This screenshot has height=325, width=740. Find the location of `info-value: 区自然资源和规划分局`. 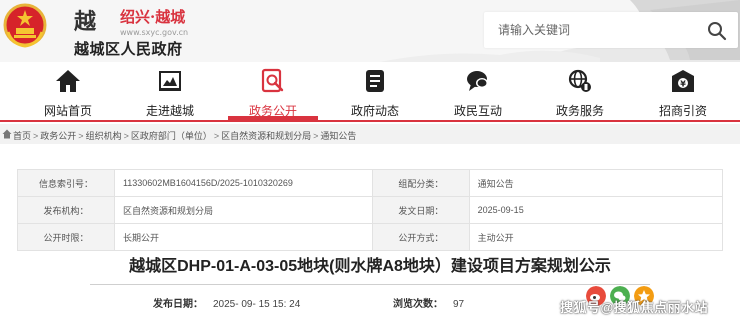

info-value: 区自然资源和规划分局 is located at coordinates (243, 210).